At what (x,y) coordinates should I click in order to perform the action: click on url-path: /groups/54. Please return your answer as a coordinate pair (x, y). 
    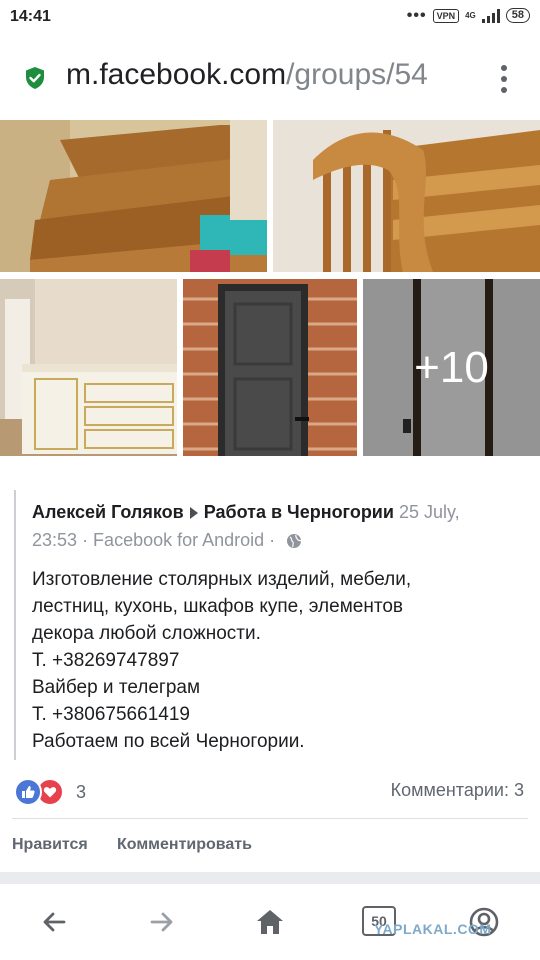
    Looking at the image, I should click on (357, 74).